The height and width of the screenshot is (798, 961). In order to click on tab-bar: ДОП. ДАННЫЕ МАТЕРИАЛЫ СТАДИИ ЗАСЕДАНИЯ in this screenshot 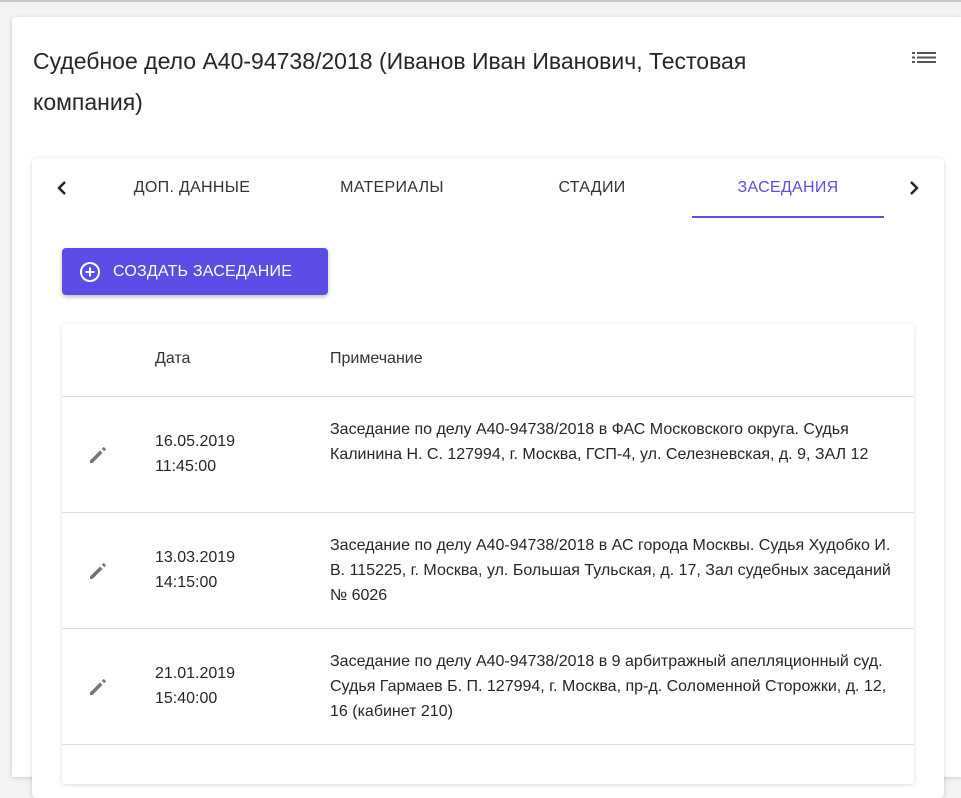, I will do `click(488, 188)`.